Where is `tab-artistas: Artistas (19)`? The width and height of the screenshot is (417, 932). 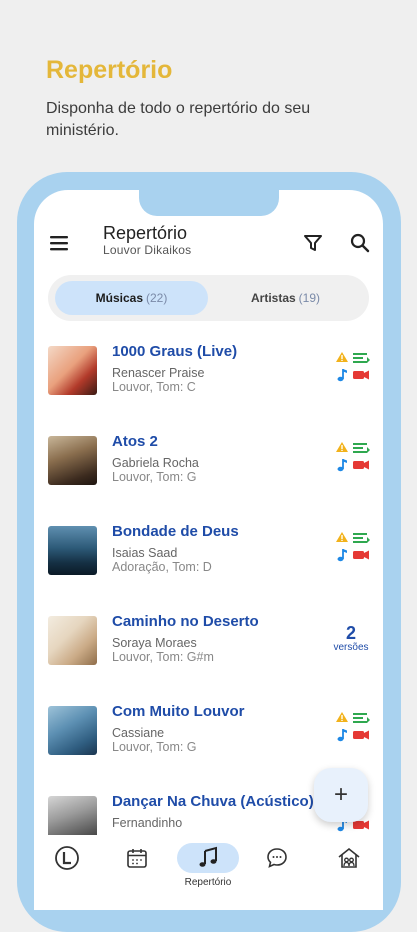
tab-artistas: Artistas (19) is located at coordinates (285, 298).